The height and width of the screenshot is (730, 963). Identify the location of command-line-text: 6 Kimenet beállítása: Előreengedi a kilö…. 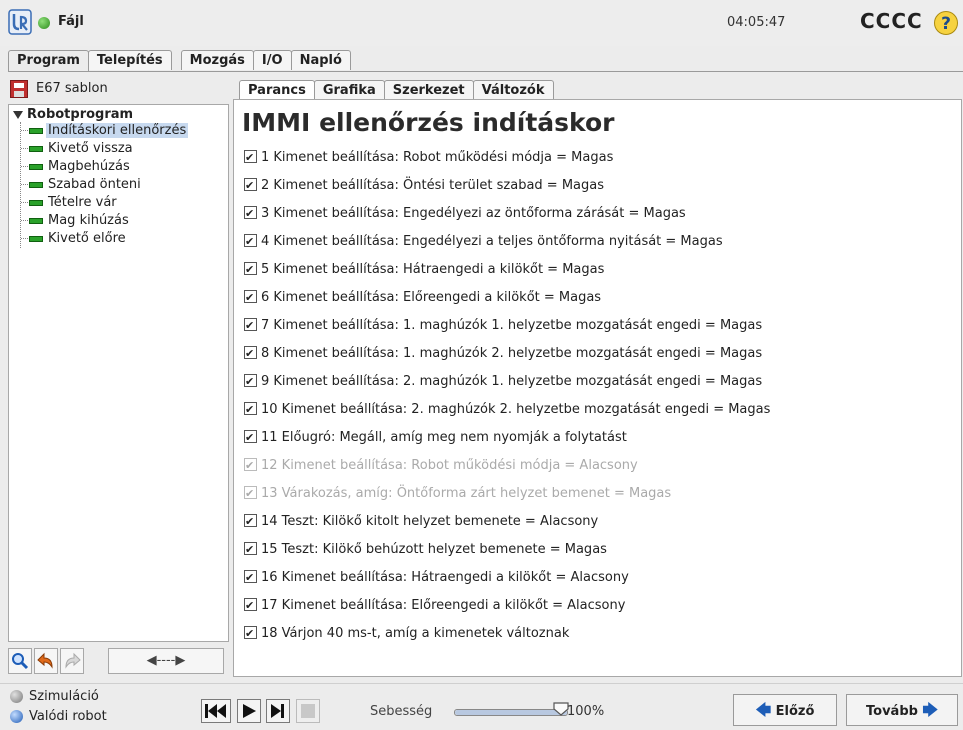
(431, 297).